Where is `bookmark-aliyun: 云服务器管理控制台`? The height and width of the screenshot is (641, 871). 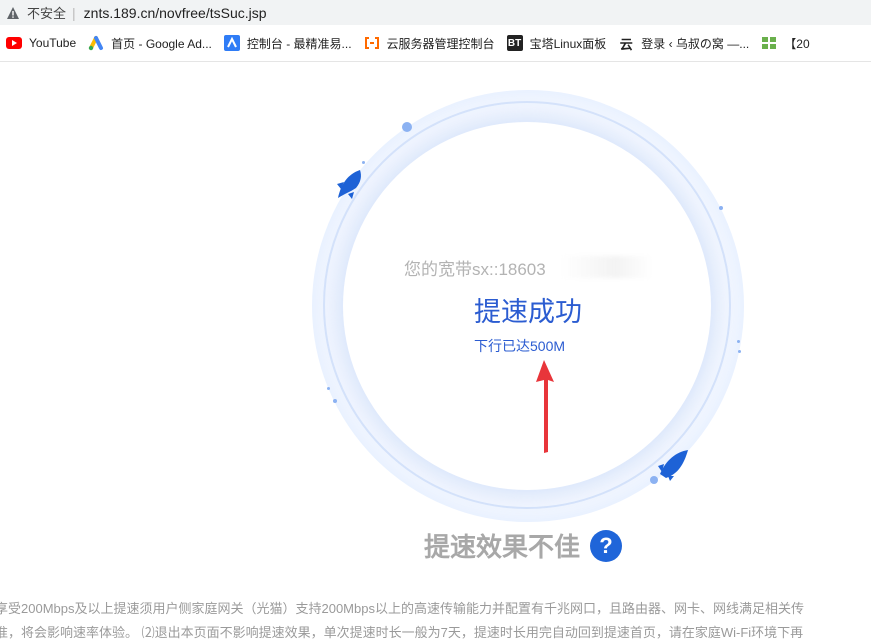
bookmark-aliyun: 云服务器管理控制台 is located at coordinates (429, 43).